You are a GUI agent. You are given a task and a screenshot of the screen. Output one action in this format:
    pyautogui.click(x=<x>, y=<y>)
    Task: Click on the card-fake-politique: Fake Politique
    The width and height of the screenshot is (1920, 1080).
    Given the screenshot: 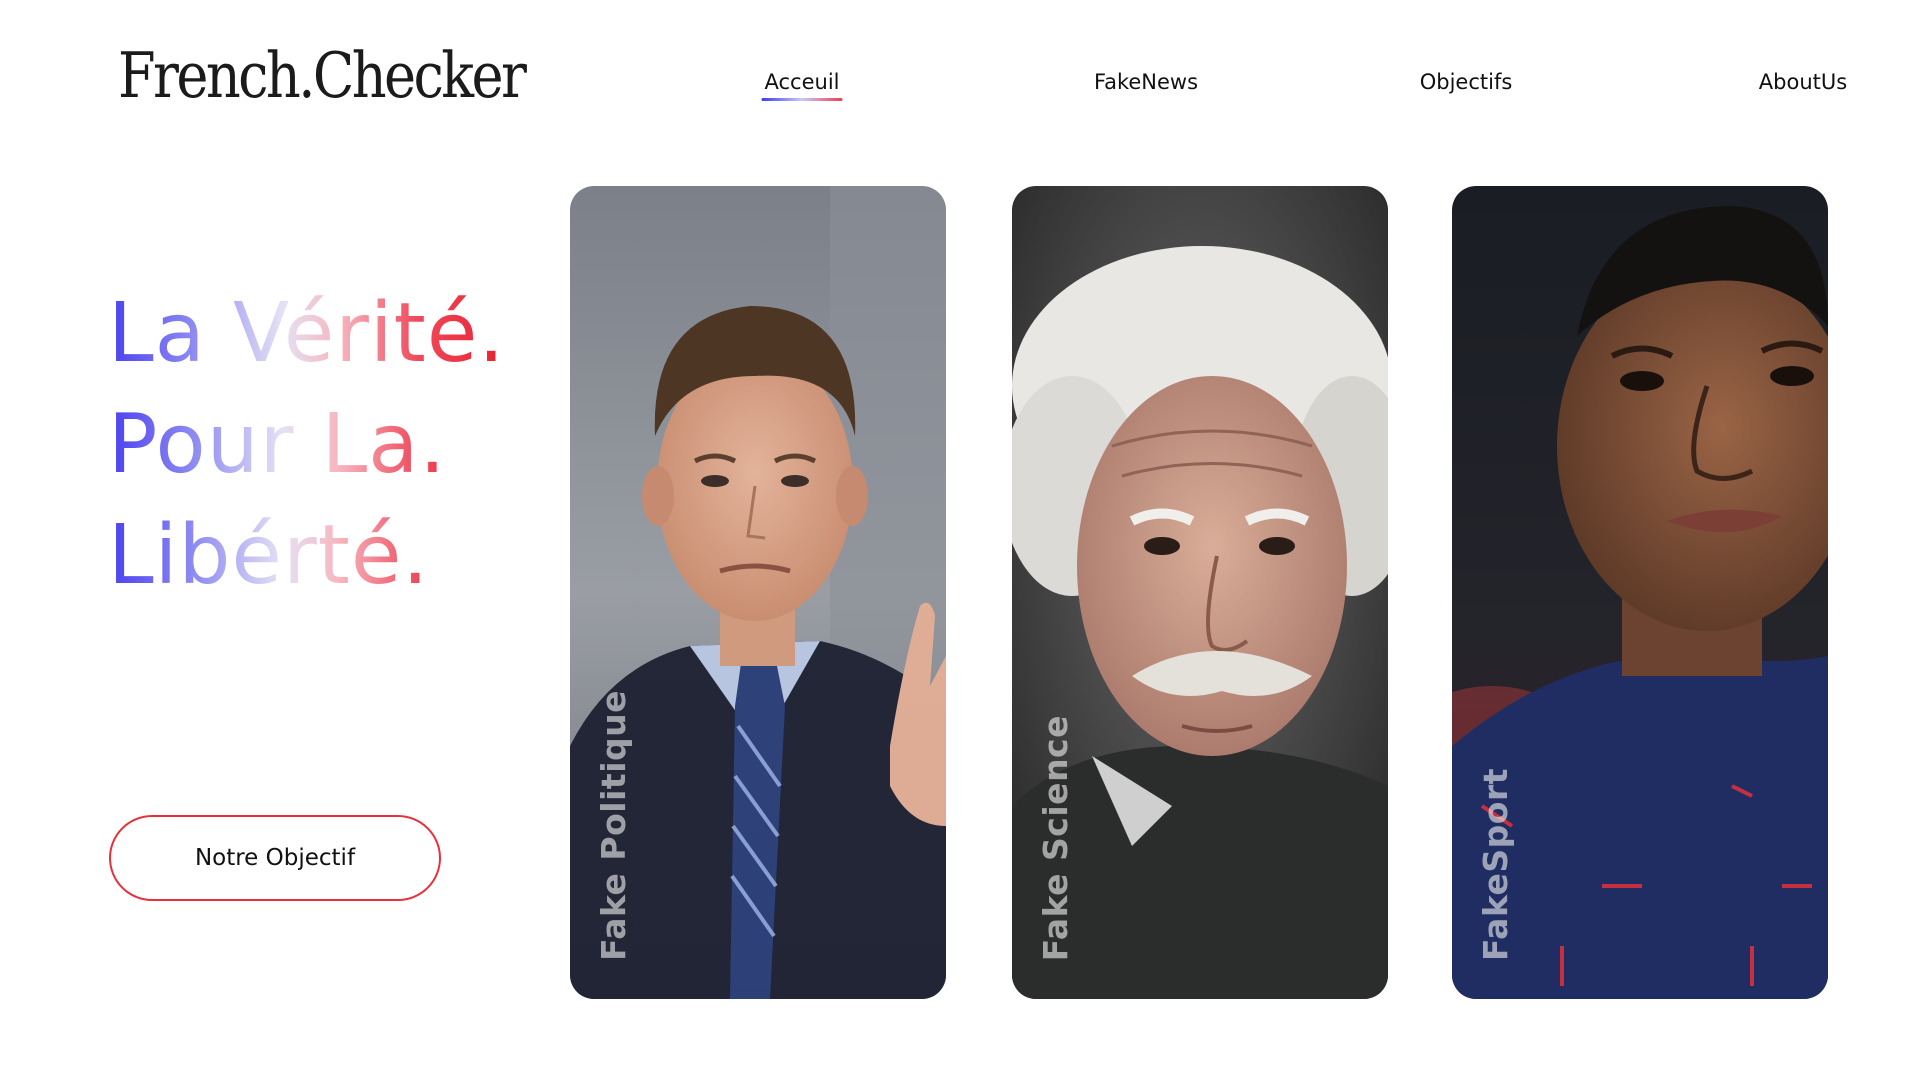 What is the action you would take?
    pyautogui.click(x=758, y=592)
    